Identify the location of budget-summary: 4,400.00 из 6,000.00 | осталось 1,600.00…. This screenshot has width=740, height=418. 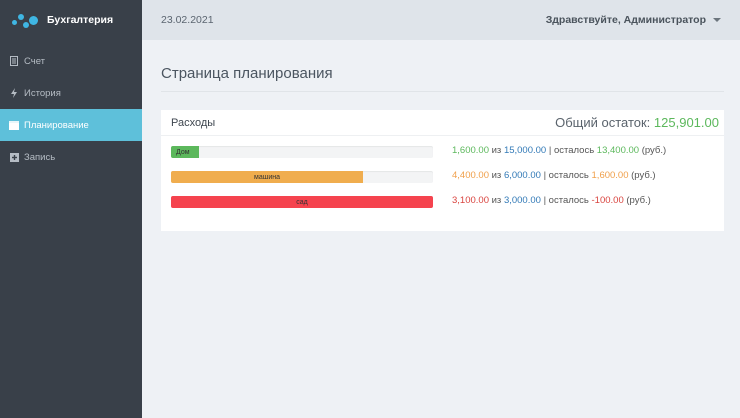
(554, 175).